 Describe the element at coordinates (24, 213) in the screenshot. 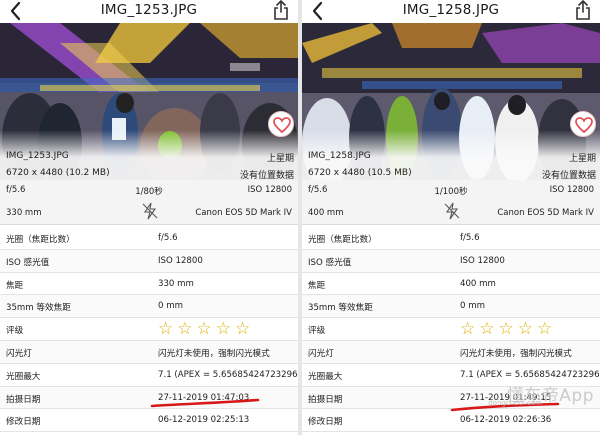

I see `exif-focal-length: 330 mm` at that location.